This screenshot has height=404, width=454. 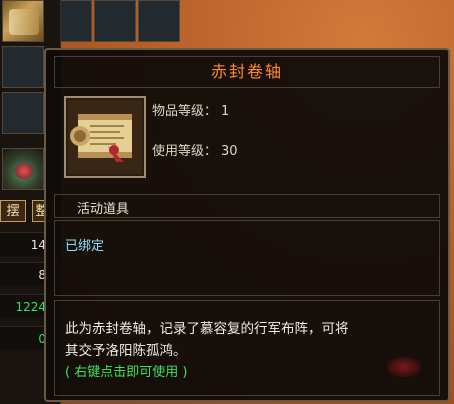 I want to click on bind-status: 已绑定, so click(x=85, y=246).